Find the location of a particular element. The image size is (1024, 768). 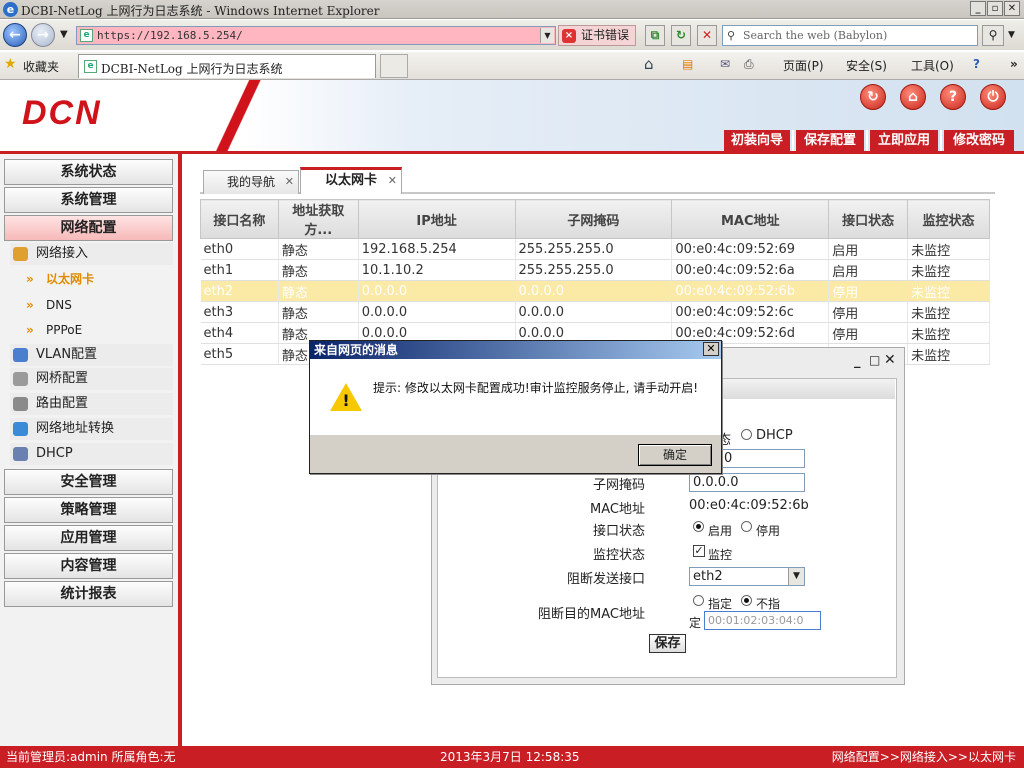

disable-radio is located at coordinates (746, 526).